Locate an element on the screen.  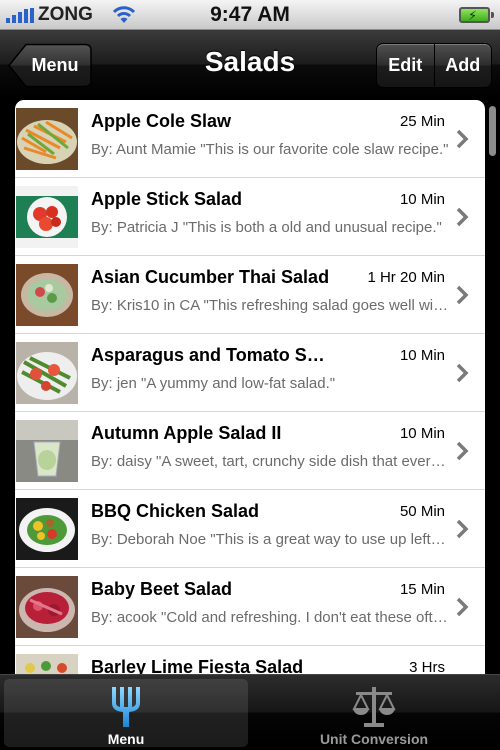
autumn-apple-thumbnail is located at coordinates (47, 451).